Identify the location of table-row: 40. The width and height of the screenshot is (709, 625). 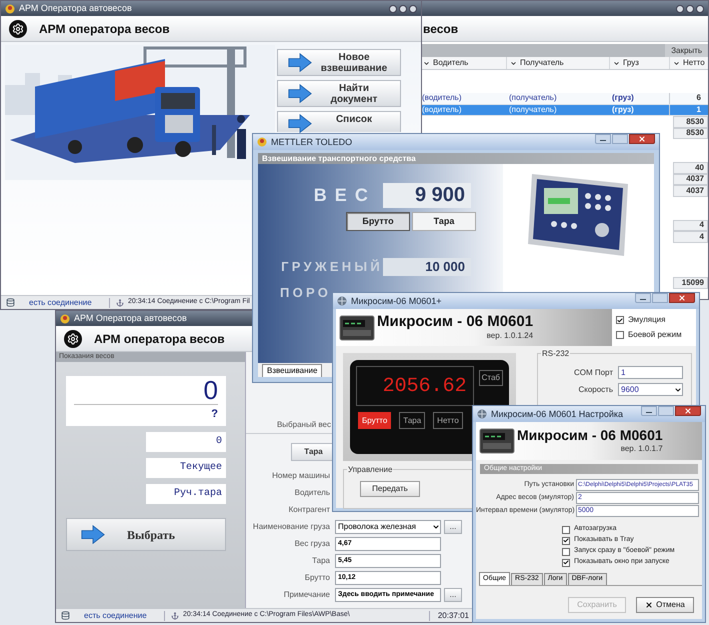
(690, 168).